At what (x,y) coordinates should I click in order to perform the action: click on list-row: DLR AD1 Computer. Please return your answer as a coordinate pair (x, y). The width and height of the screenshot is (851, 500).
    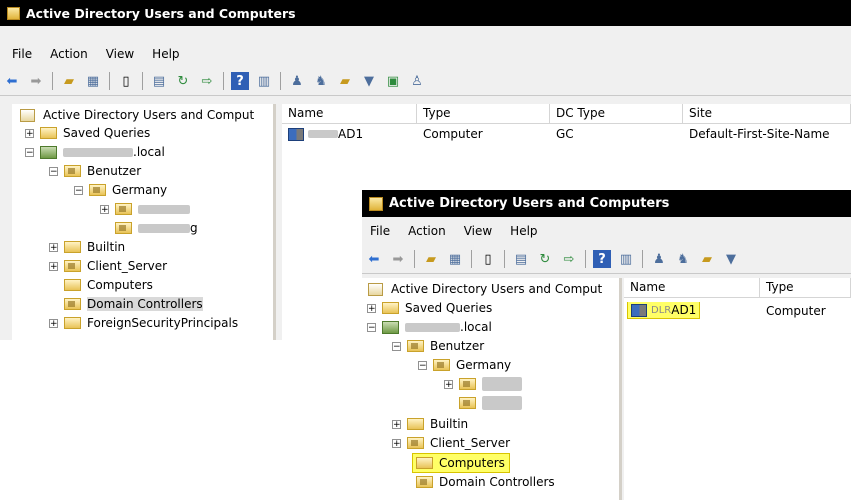
    Looking at the image, I should click on (737, 311).